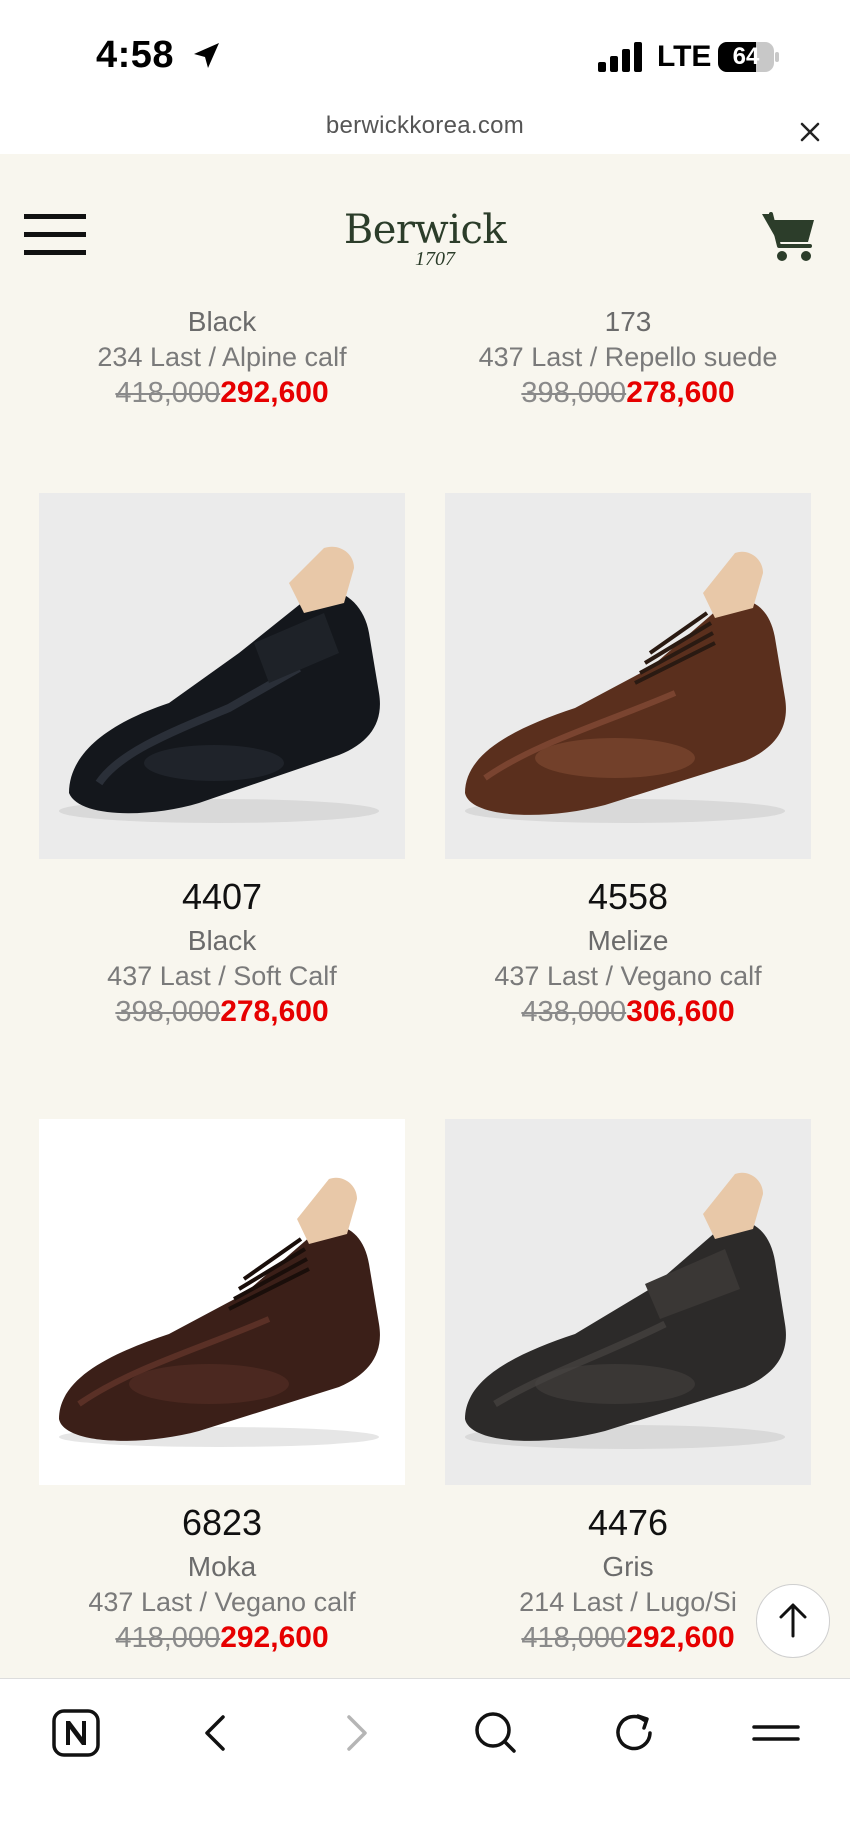 The height and width of the screenshot is (1843, 850). Describe the element at coordinates (628, 1522) in the screenshot. I see `product-code: 4476` at that location.